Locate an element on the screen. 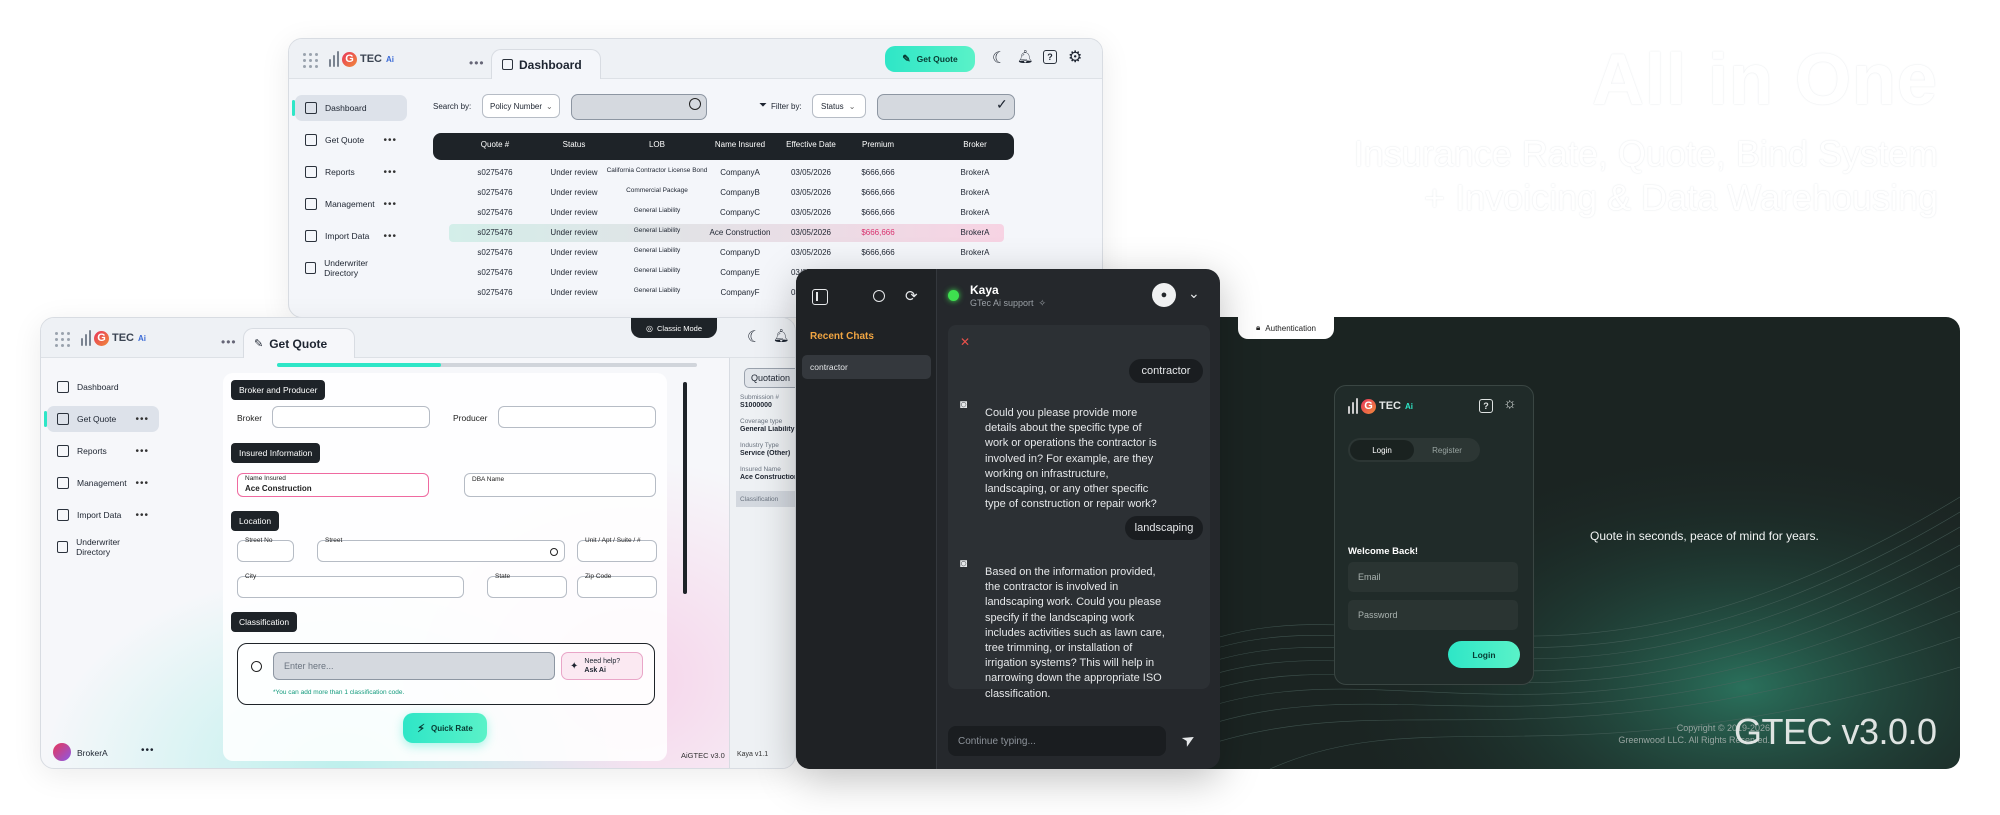 The image size is (2000, 815). email-field: Email is located at coordinates (1433, 577).